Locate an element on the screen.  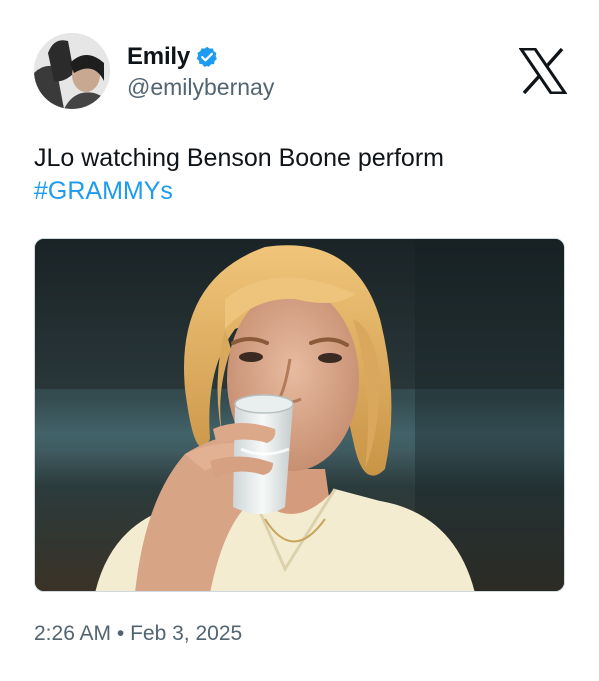
verified-badge-icon is located at coordinates (207, 57).